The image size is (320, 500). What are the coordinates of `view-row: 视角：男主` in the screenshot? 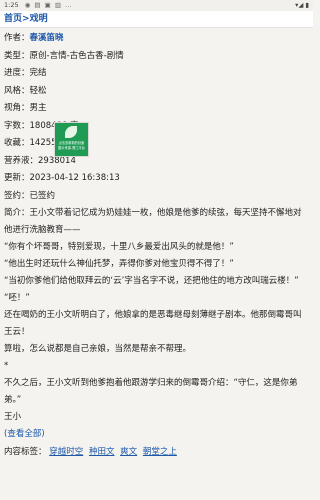 It's located at (25, 108).